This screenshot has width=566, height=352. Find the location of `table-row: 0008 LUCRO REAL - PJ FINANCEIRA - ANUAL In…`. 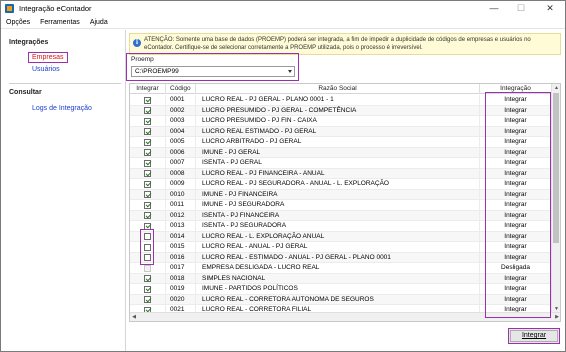

table-row: 0008 LUCRO REAL - PJ FINANCEIRA - ANUAL In… is located at coordinates (341, 173).